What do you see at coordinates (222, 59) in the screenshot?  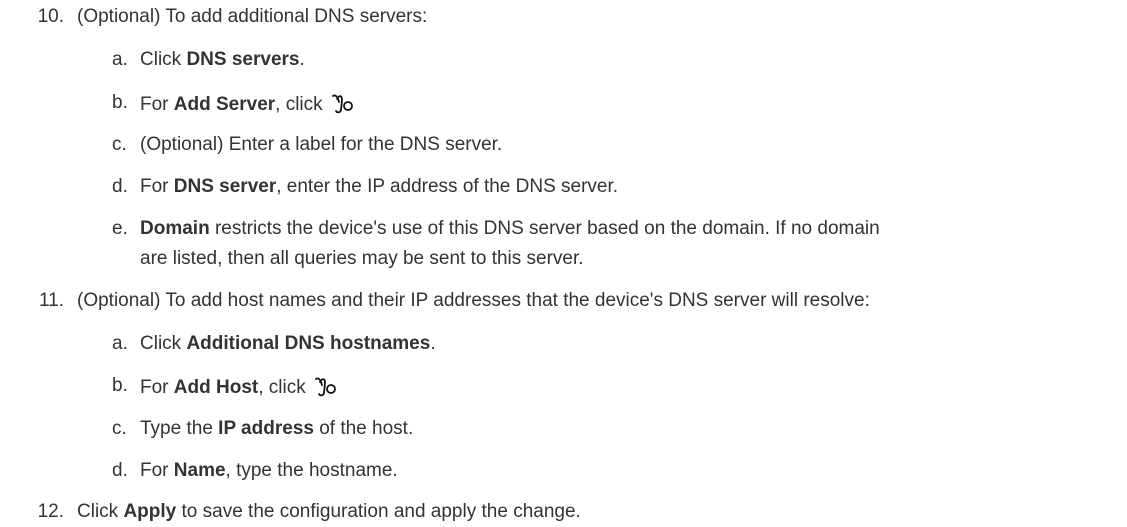 I see `sub-step-text: Click DNS servers.` at bounding box center [222, 59].